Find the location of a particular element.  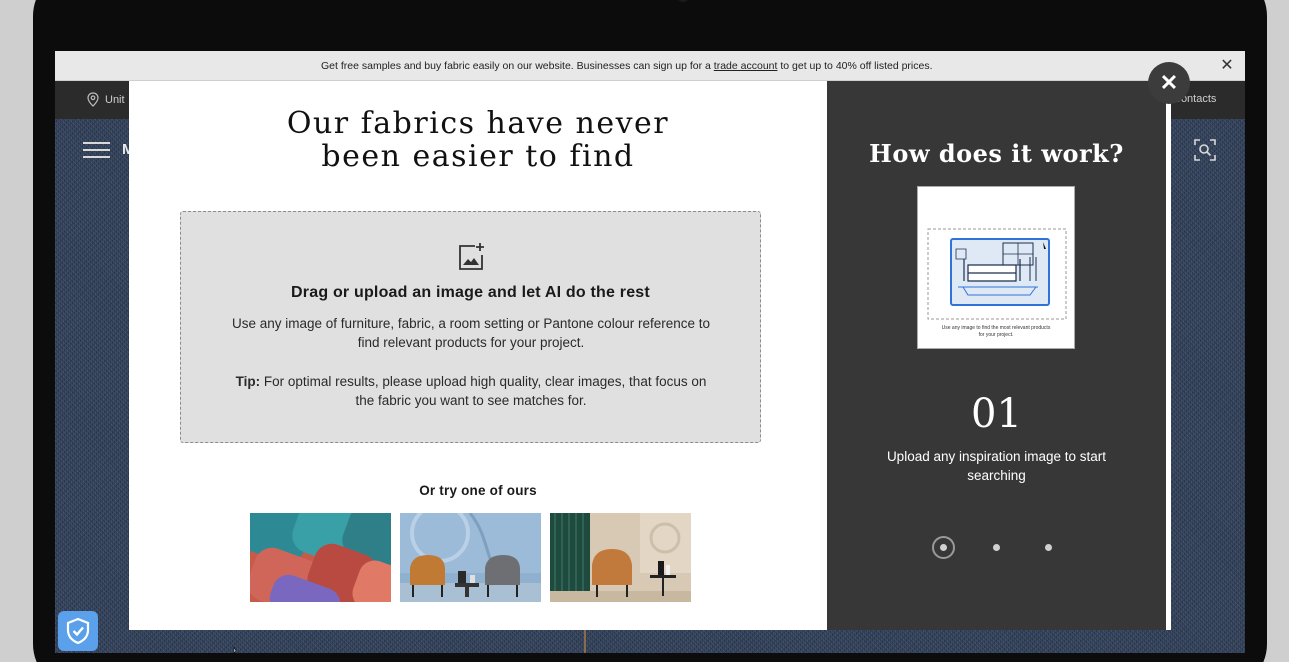

how-it-works-title: How does it work? is located at coordinates (996, 153).